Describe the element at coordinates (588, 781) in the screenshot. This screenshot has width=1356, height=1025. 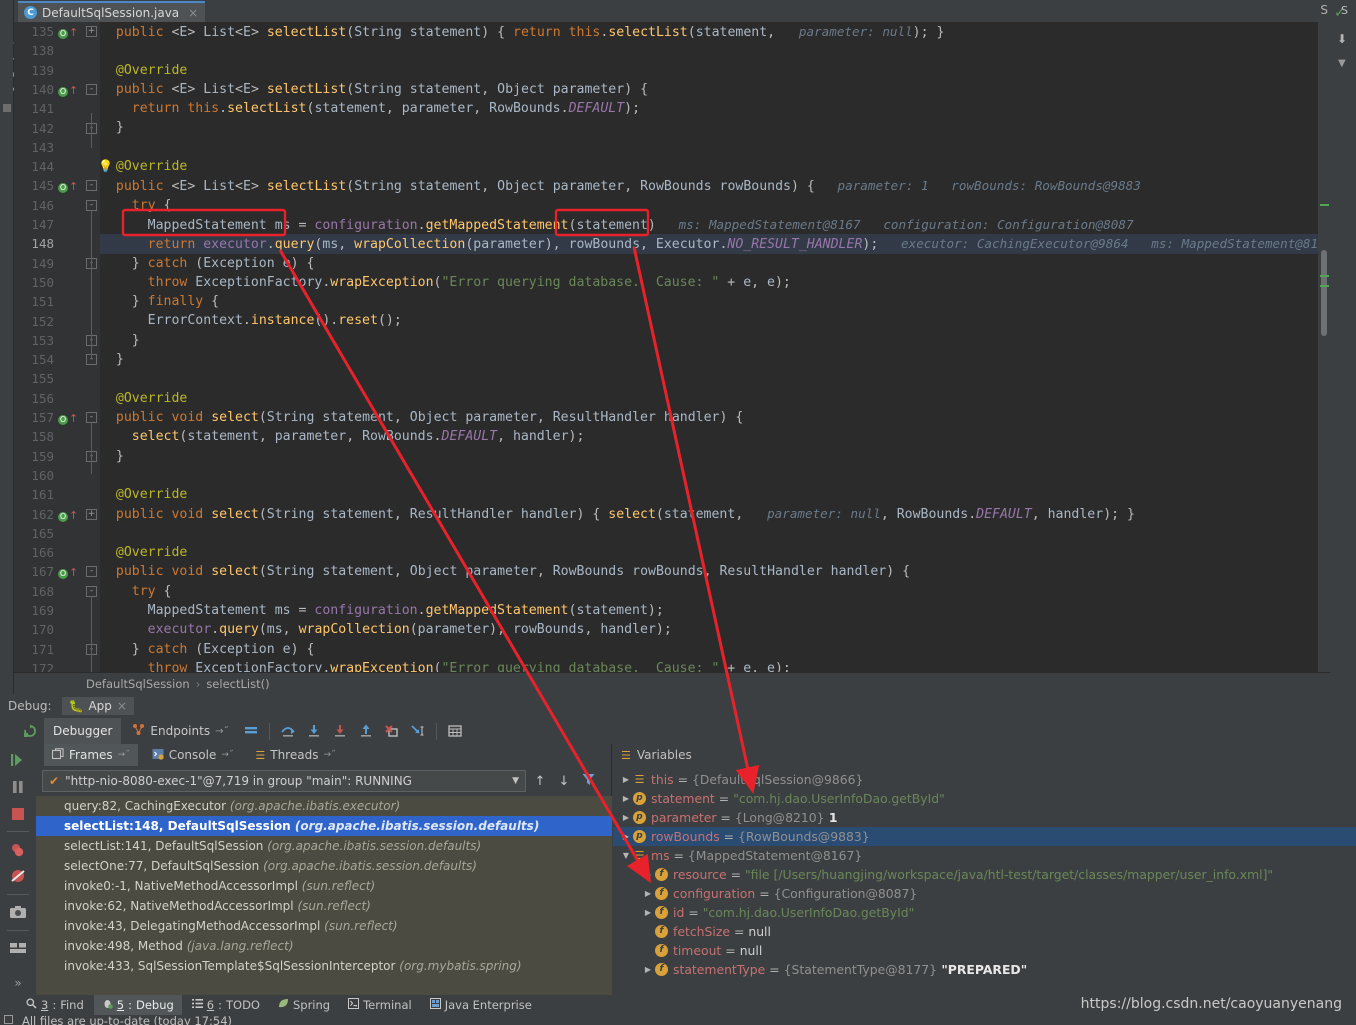
I see `filter-frames-button` at that location.